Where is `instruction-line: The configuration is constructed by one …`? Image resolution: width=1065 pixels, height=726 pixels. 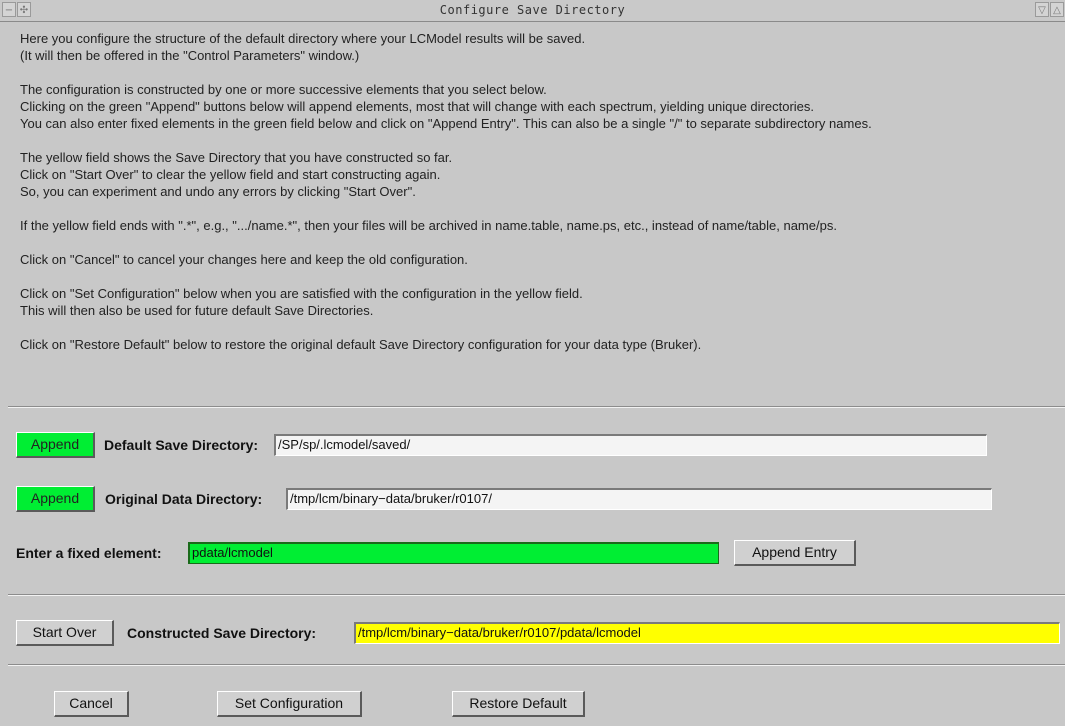 instruction-line: The configuration is constructed by one … is located at coordinates (283, 89).